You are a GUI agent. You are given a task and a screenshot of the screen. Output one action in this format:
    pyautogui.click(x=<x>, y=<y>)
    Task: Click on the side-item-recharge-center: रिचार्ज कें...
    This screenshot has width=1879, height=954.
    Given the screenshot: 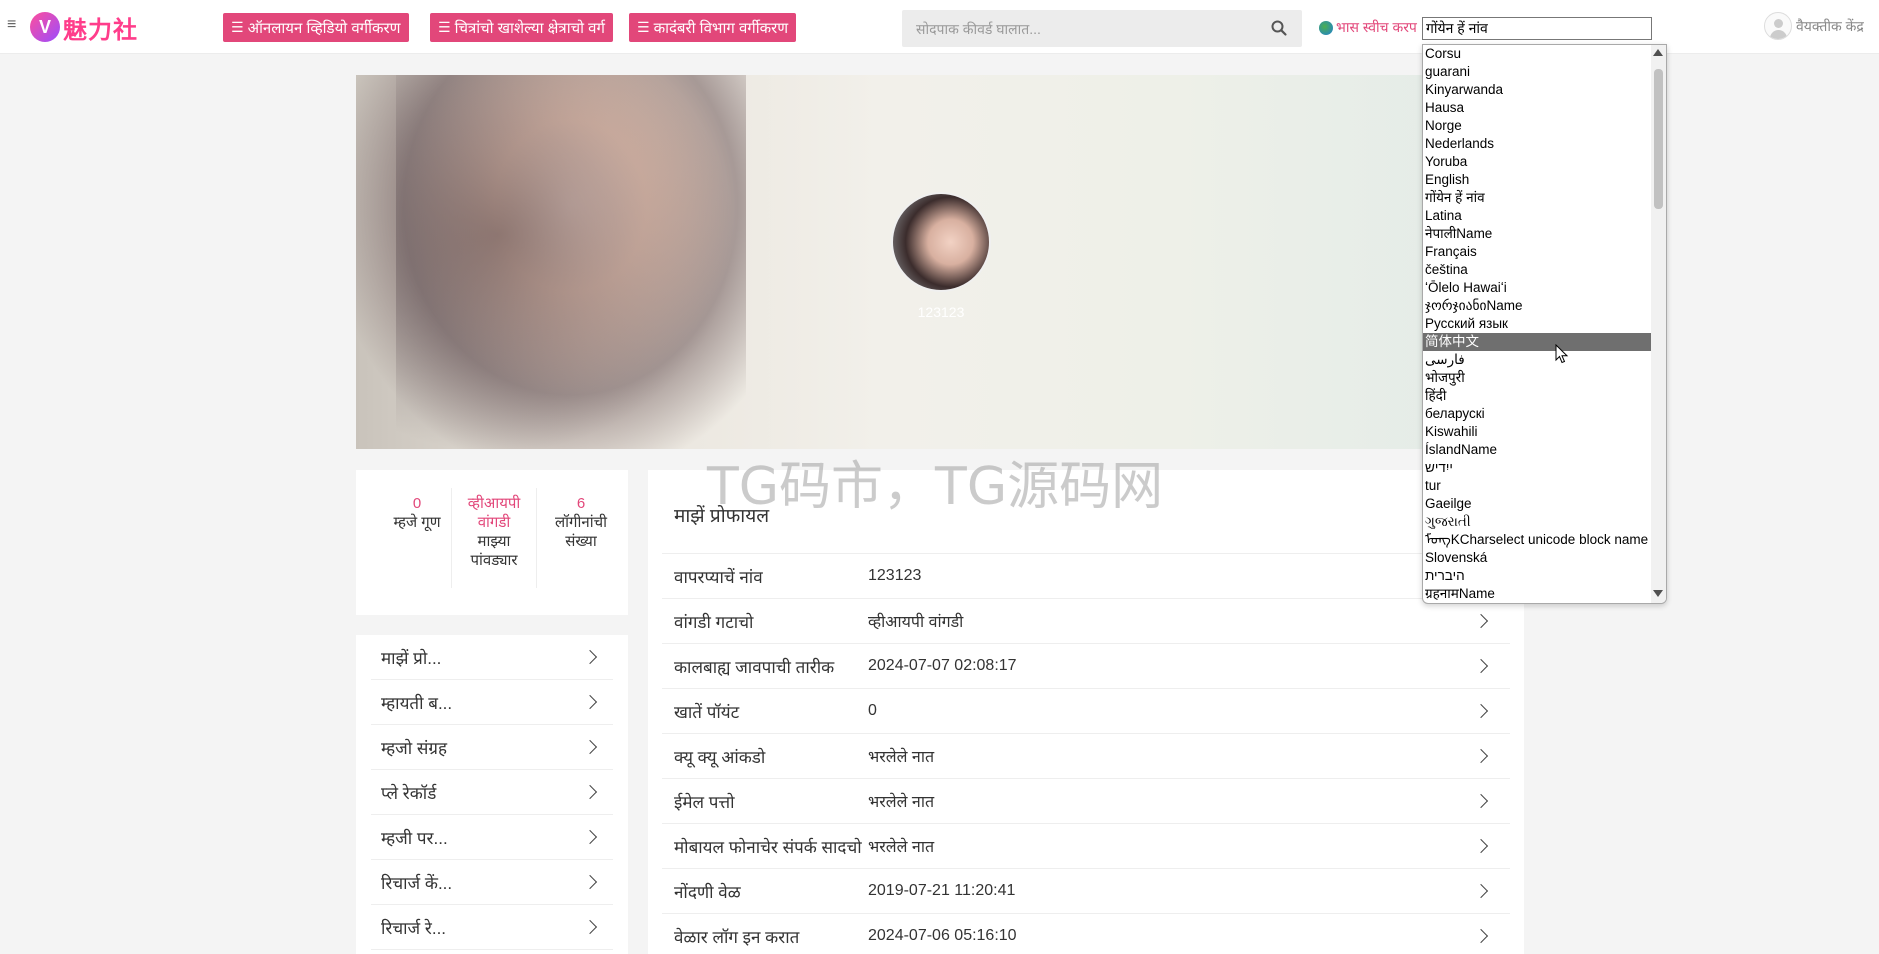 What is the action you would take?
    pyautogui.click(x=492, y=882)
    